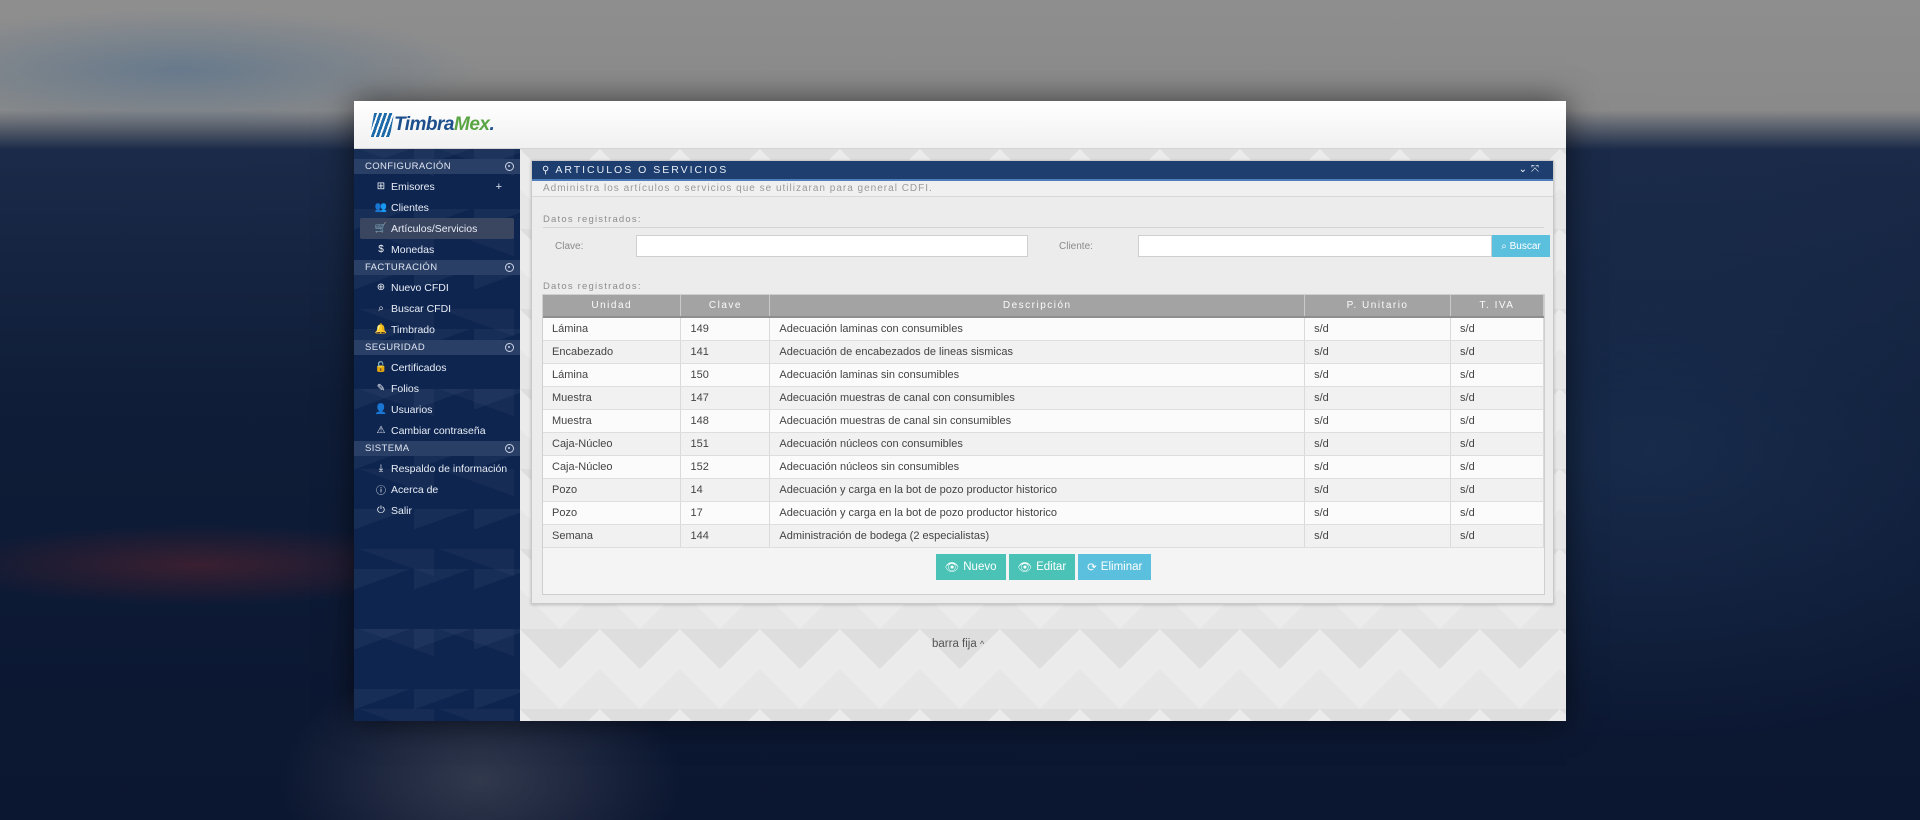 The height and width of the screenshot is (820, 1920). I want to click on sidebar-item-buscar-cfdi: ⌕ Buscar CFDI, so click(437, 308).